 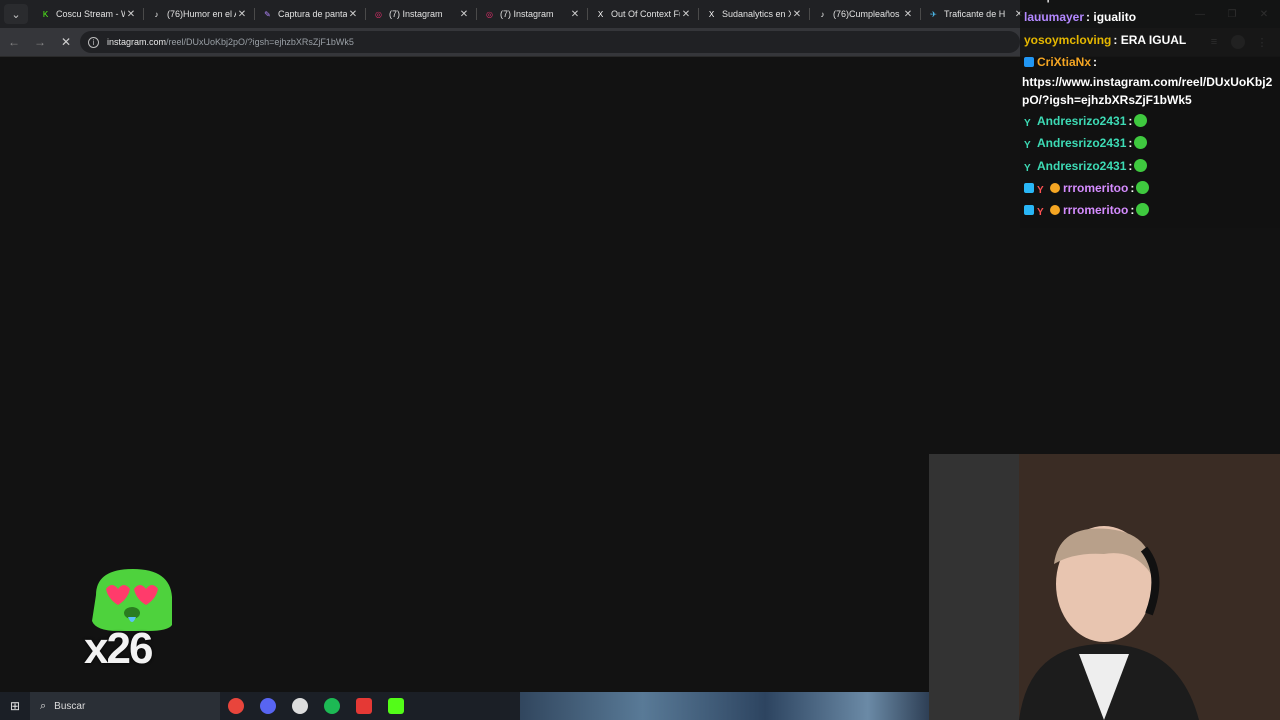 I want to click on url-path: /reel/DUxUoKbj2pO/?igsh=ejhzbXRsZjF1bWk5, so click(x=260, y=42).